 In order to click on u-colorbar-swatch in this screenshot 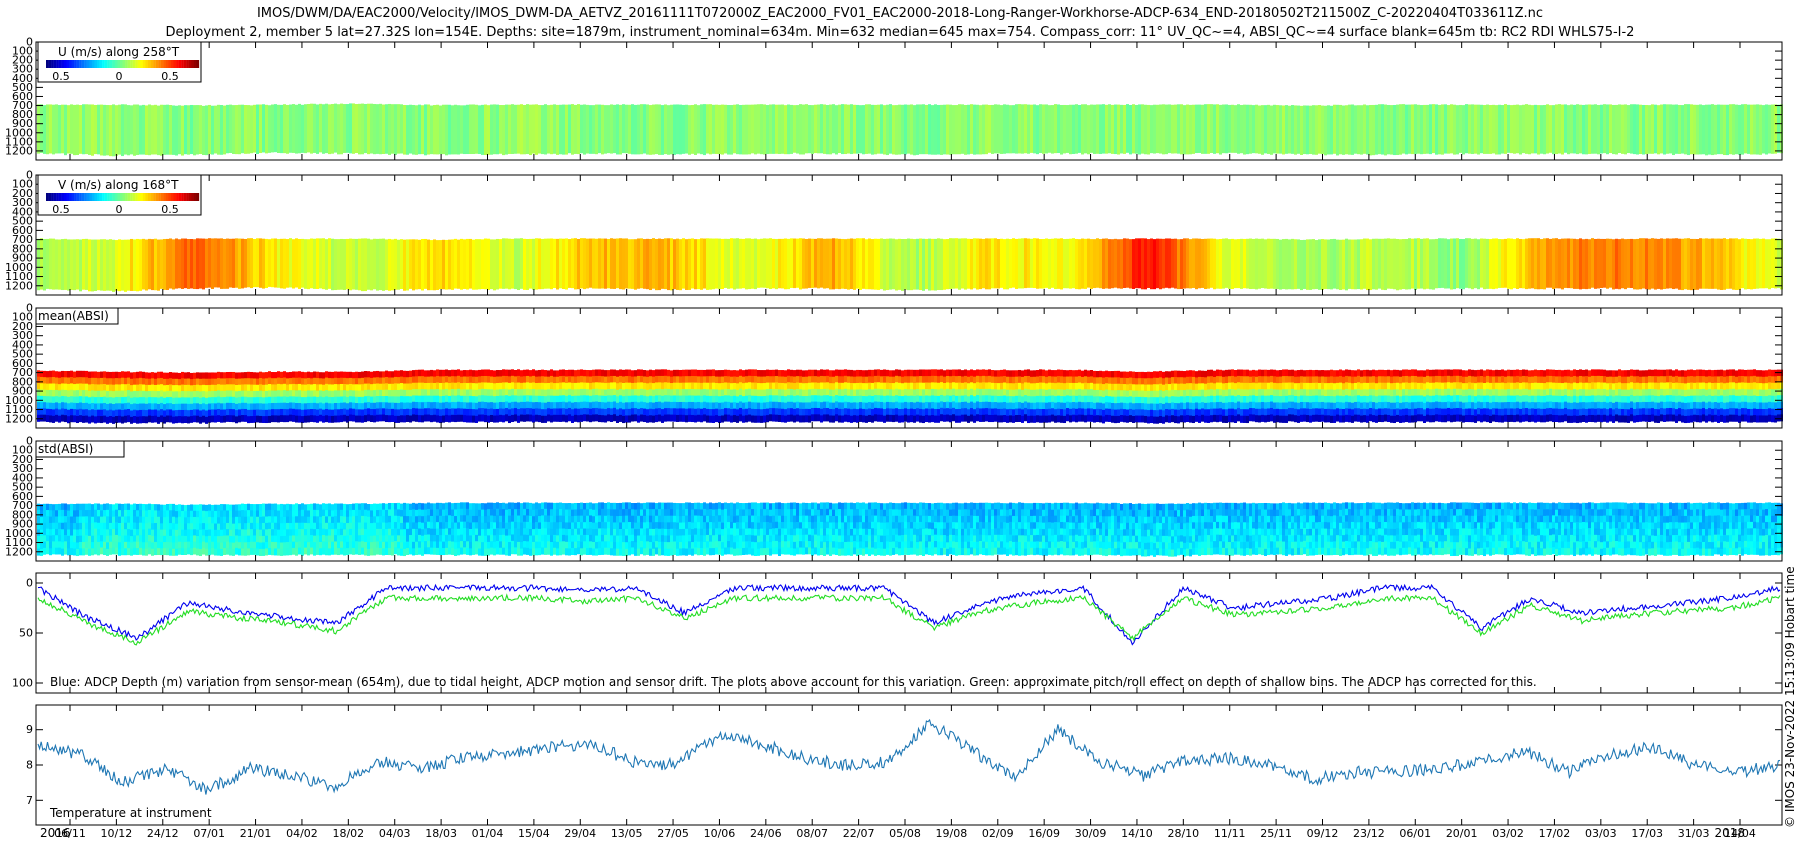, I will do `click(177, 64)`.